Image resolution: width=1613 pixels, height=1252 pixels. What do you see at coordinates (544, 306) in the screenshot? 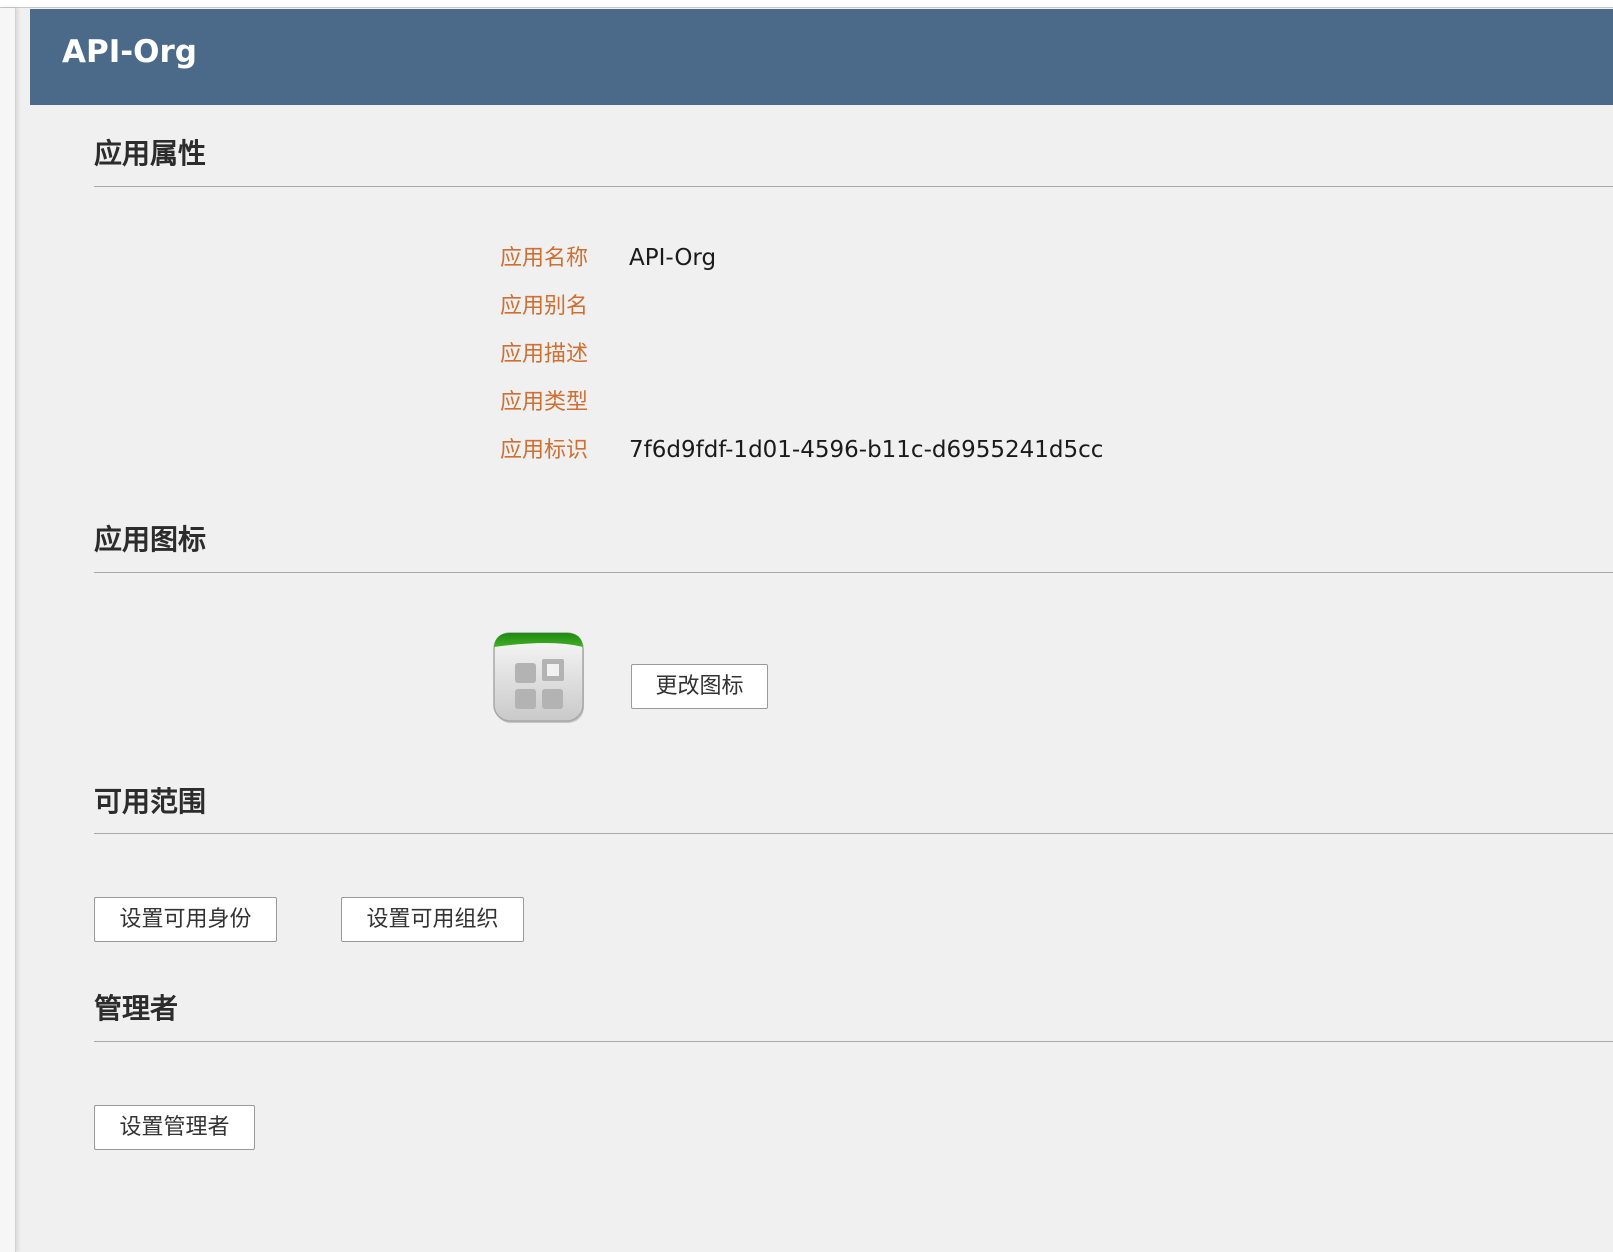
I see `field-label-app-alias: 应用别名` at bounding box center [544, 306].